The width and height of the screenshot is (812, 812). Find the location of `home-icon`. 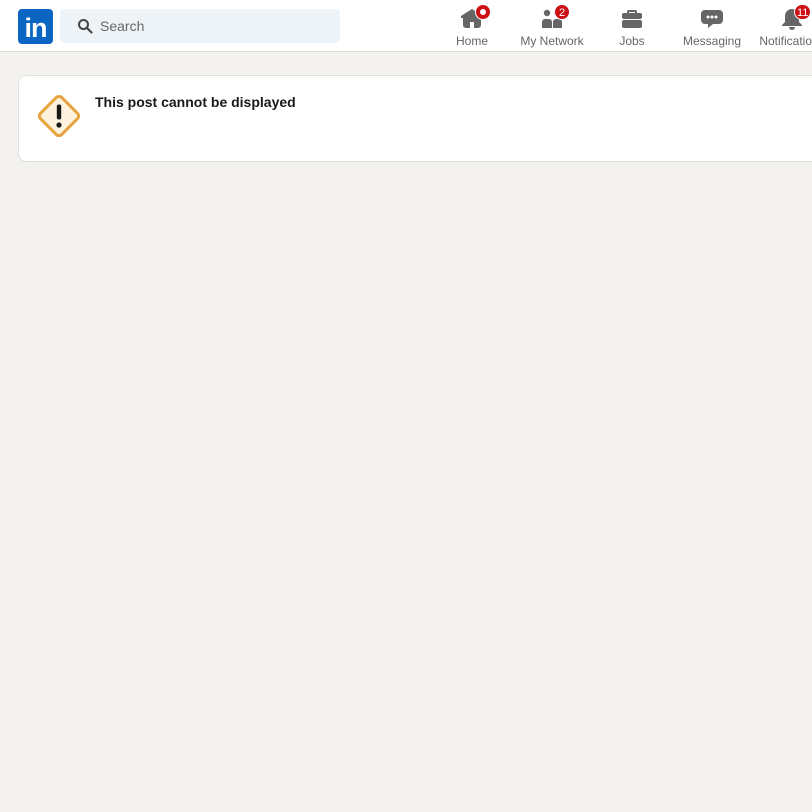

home-icon is located at coordinates (475, 17).